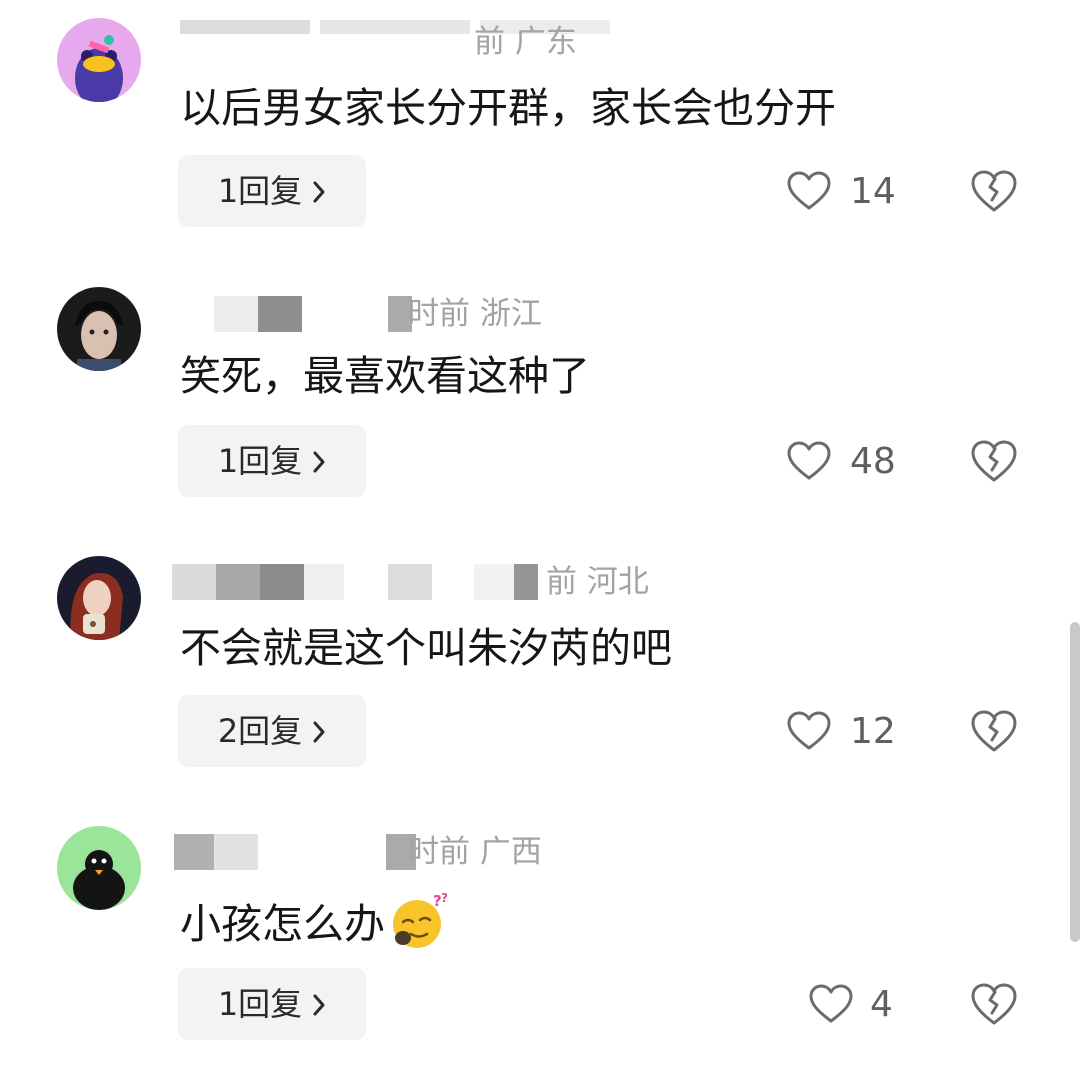 This screenshot has width=1080, height=1080. What do you see at coordinates (858, 1005) in the screenshot?
I see `like-button: 4` at bounding box center [858, 1005].